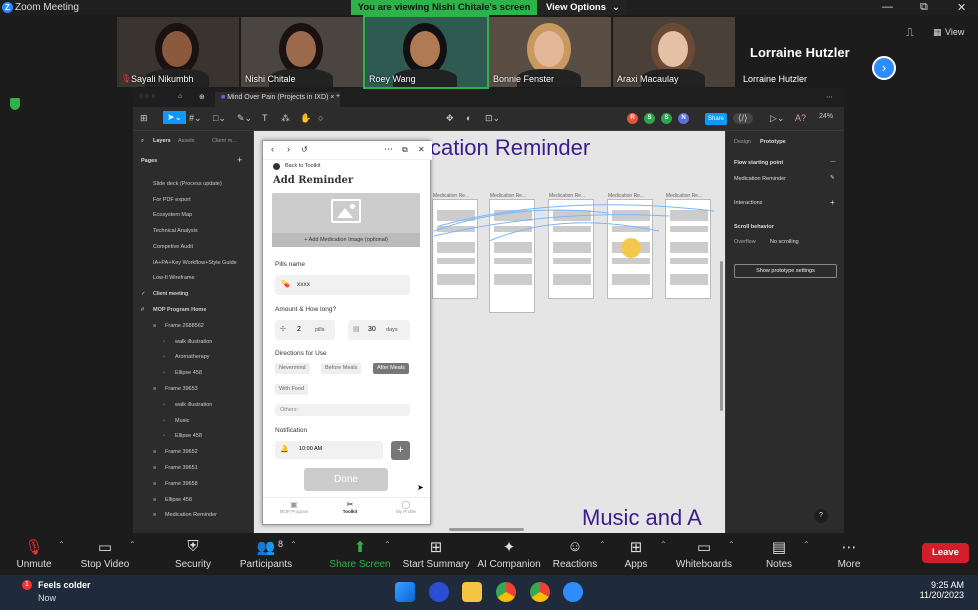  Describe the element at coordinates (195, 263) in the screenshot. I see `page-item: IA+PA+Key Workflow+Style Guide` at that location.